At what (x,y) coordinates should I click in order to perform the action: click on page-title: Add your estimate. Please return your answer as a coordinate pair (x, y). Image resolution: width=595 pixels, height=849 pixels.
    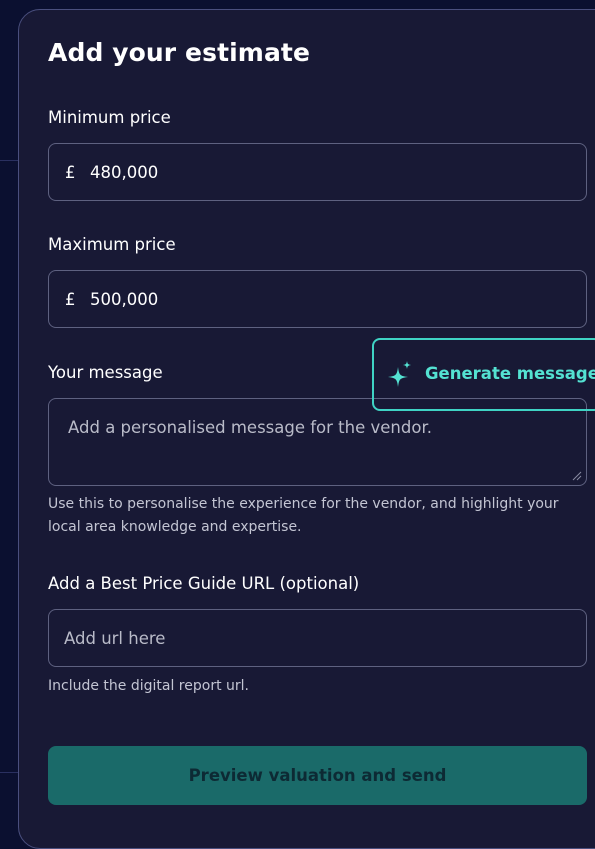
    Looking at the image, I should click on (179, 52).